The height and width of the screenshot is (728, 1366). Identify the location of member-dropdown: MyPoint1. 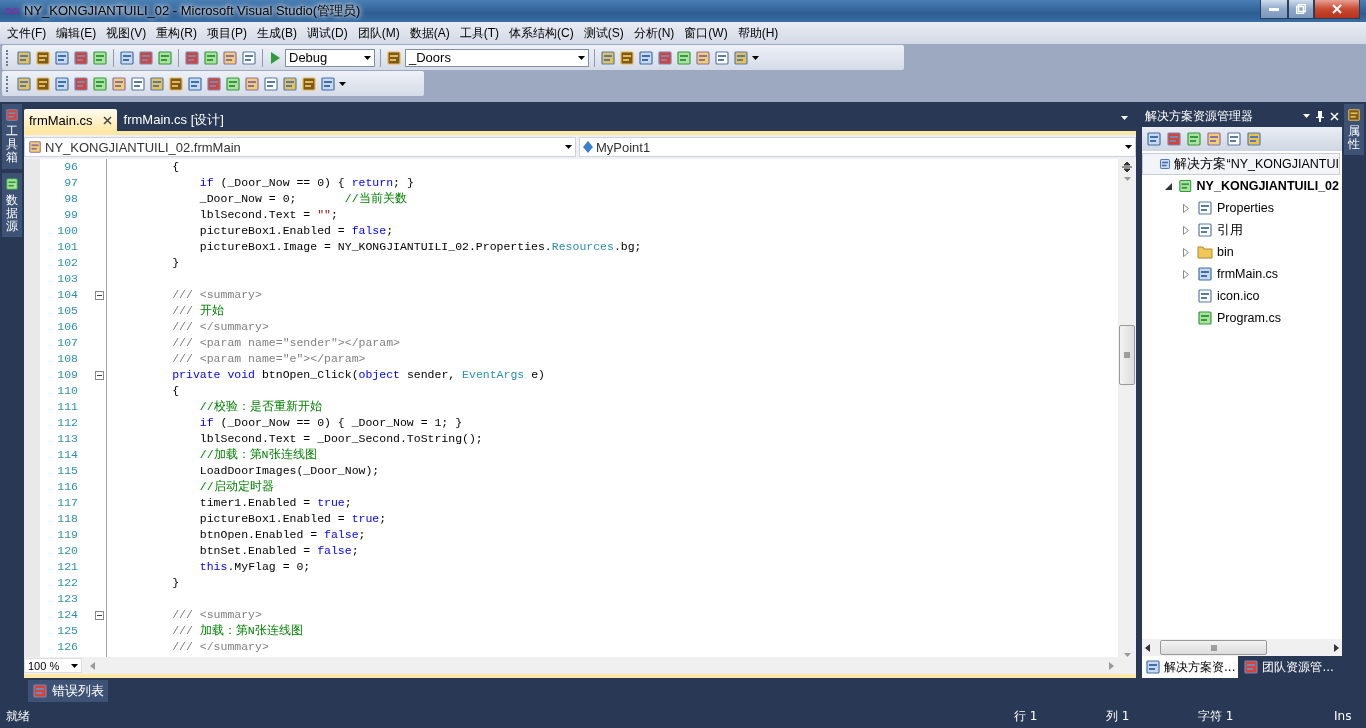
(857, 147).